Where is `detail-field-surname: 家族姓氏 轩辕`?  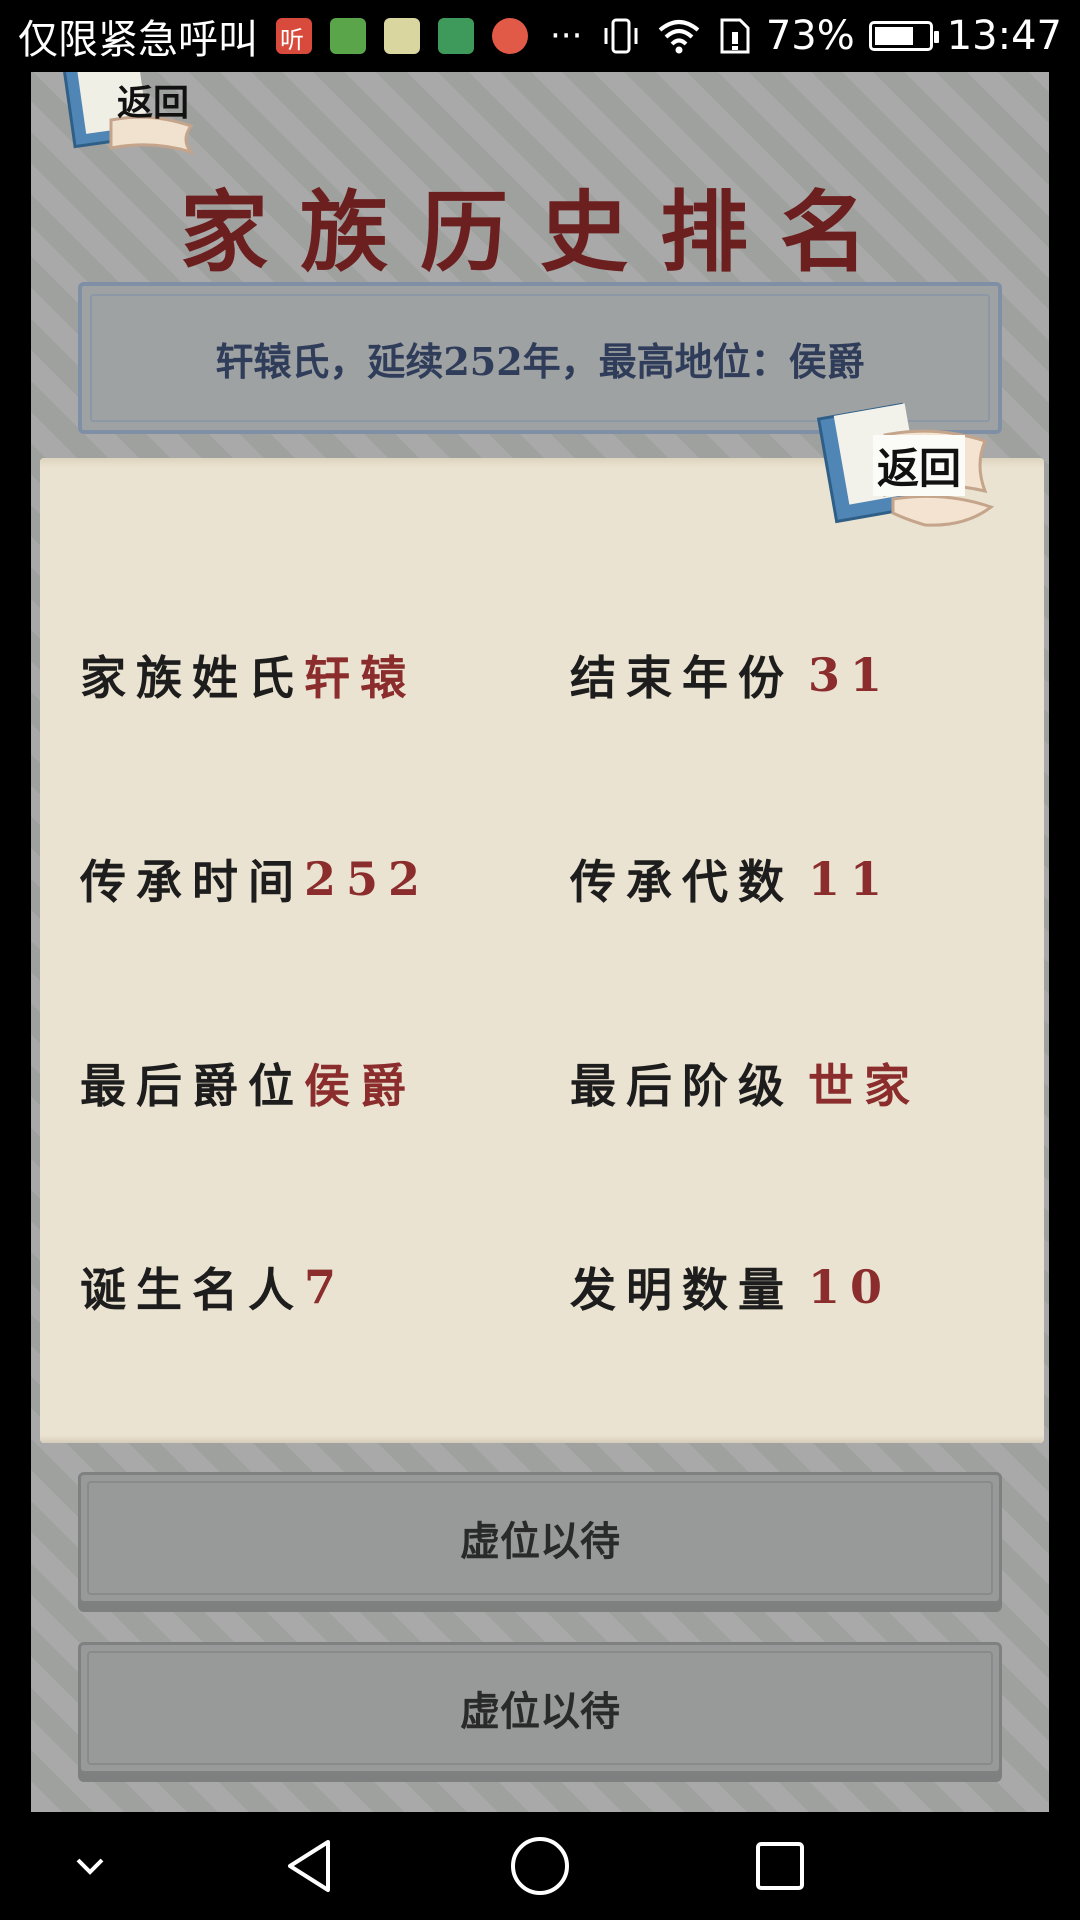
detail-field-surname: 家族姓氏 轩辕 is located at coordinates (248, 675).